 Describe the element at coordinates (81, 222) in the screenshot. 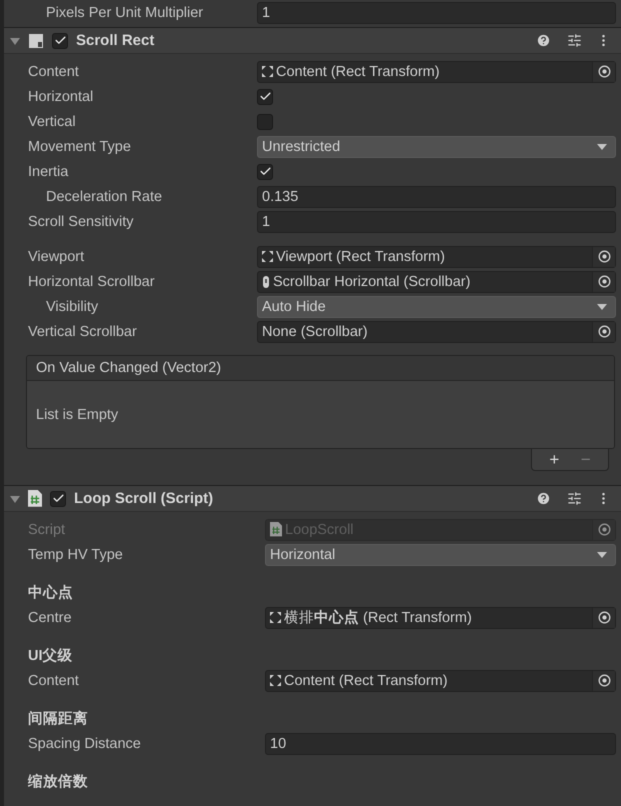

I see `field-label: Scroll Sensitivity` at that location.